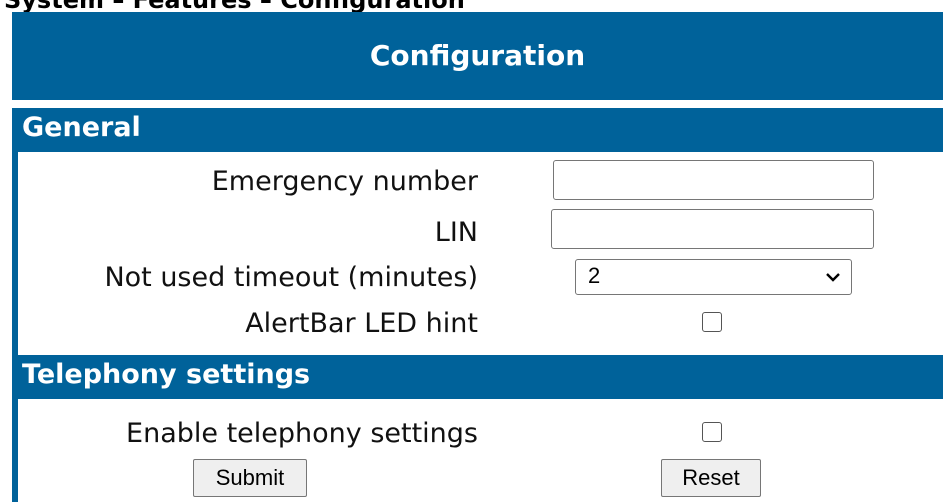 The height and width of the screenshot is (502, 943). What do you see at coordinates (250, 478) in the screenshot?
I see `submit-button: Submit` at bounding box center [250, 478].